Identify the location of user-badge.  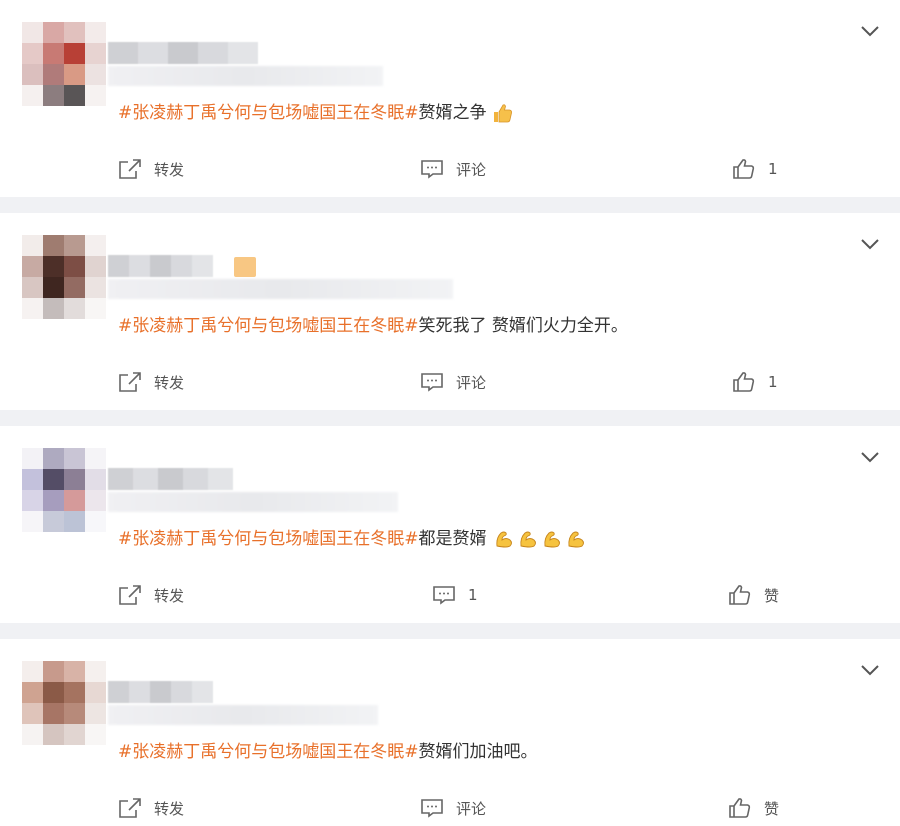
(245, 267).